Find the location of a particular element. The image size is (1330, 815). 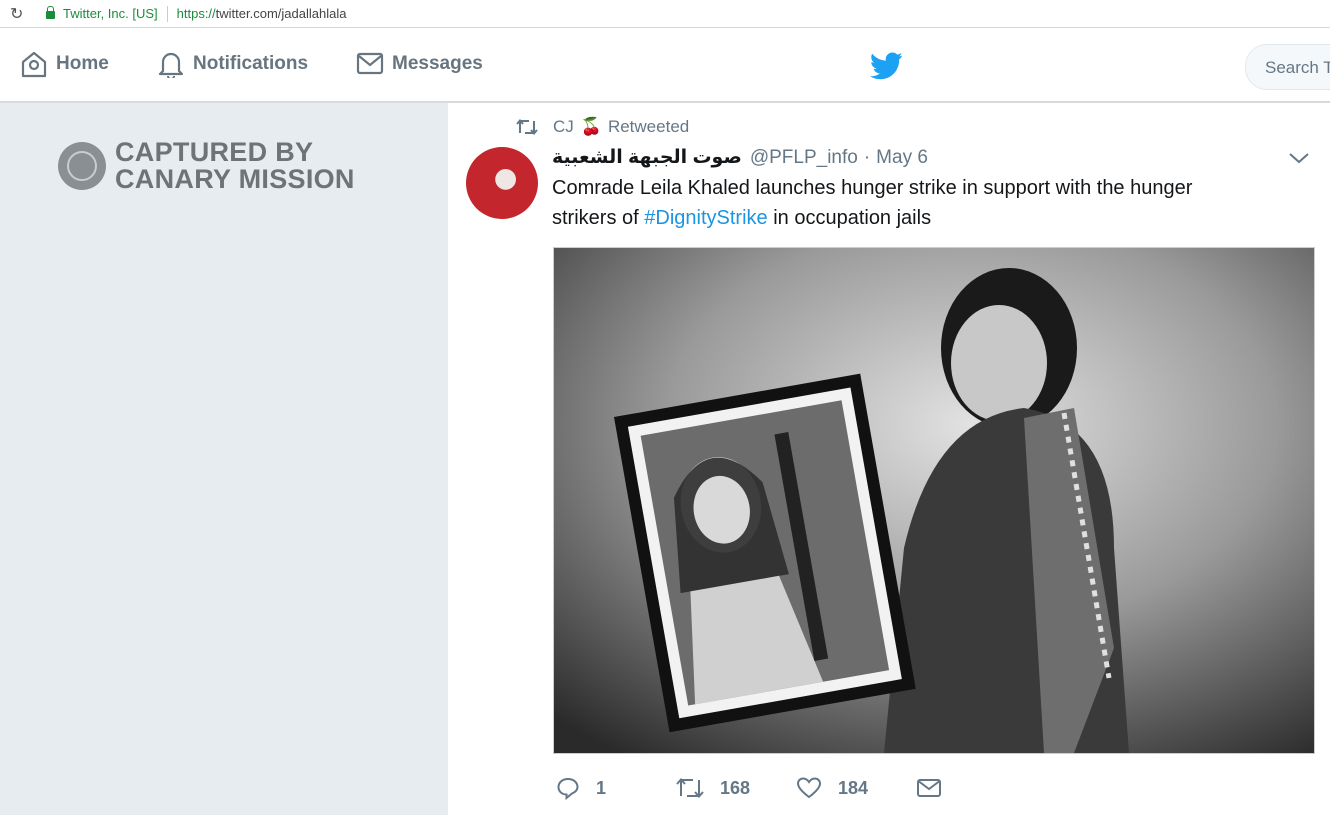

like-count: 184 is located at coordinates (853, 787).